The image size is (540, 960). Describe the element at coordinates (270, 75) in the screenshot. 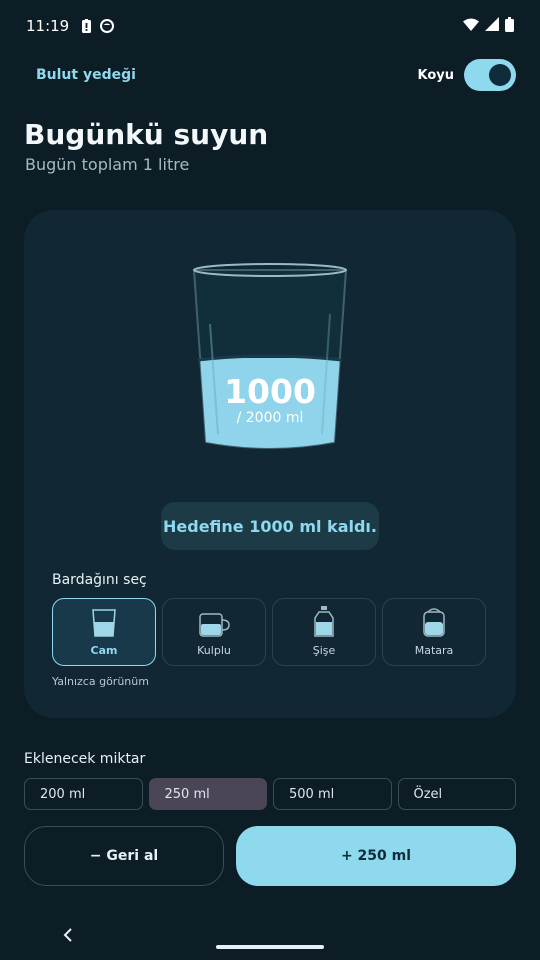

I see `top-row: Bulut yedeği Koyu` at that location.